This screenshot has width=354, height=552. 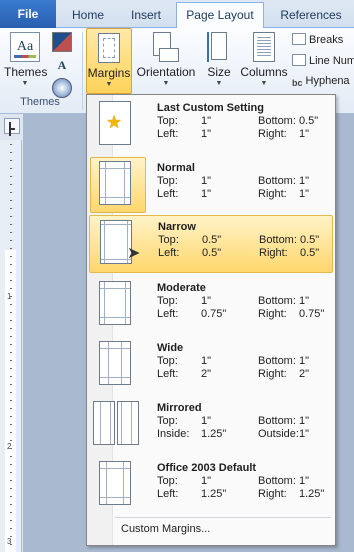 I want to click on right-value: 2", so click(x=304, y=374).